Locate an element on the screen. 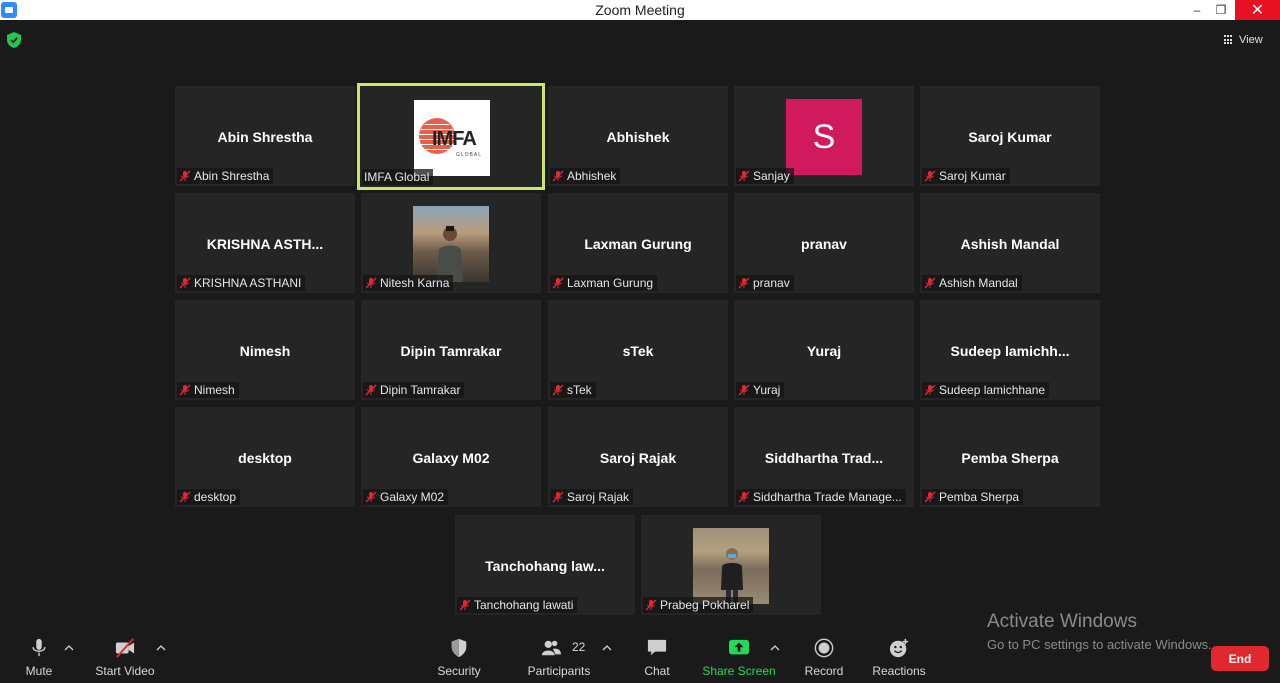 The width and height of the screenshot is (1280, 683). share-screen-button: Share Screen is located at coordinates (739, 658).